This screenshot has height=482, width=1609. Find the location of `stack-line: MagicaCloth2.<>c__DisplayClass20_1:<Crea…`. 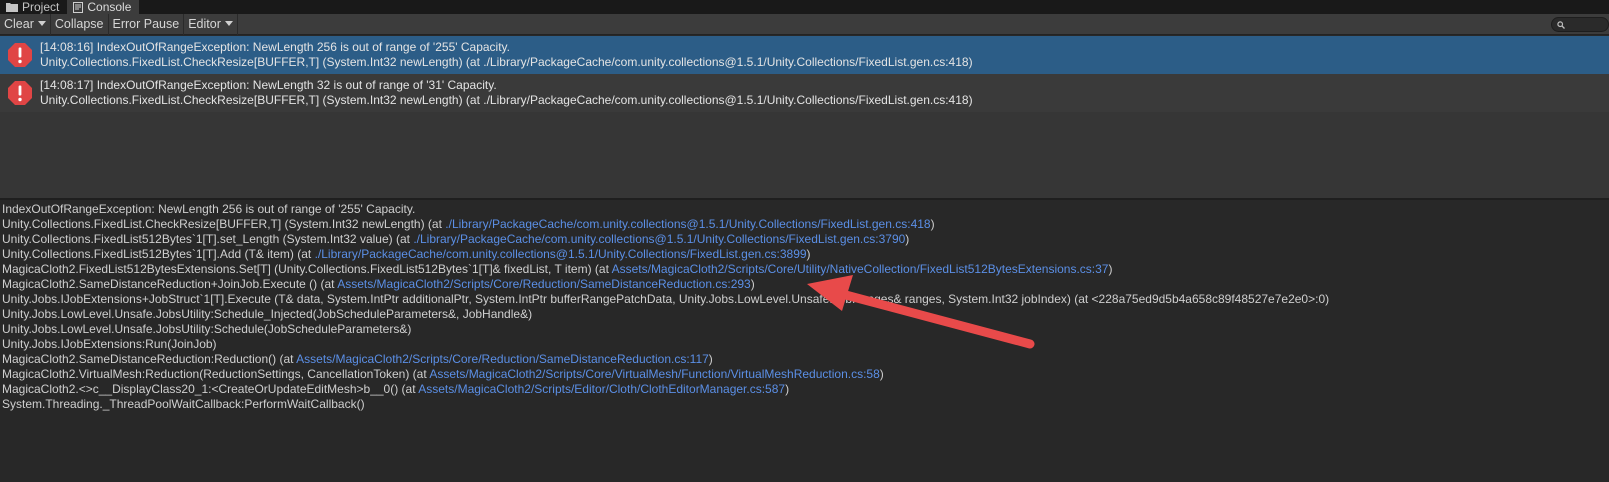

stack-line: MagicaCloth2.<>c__DisplayClass20_1:<Crea… is located at coordinates (804, 389).